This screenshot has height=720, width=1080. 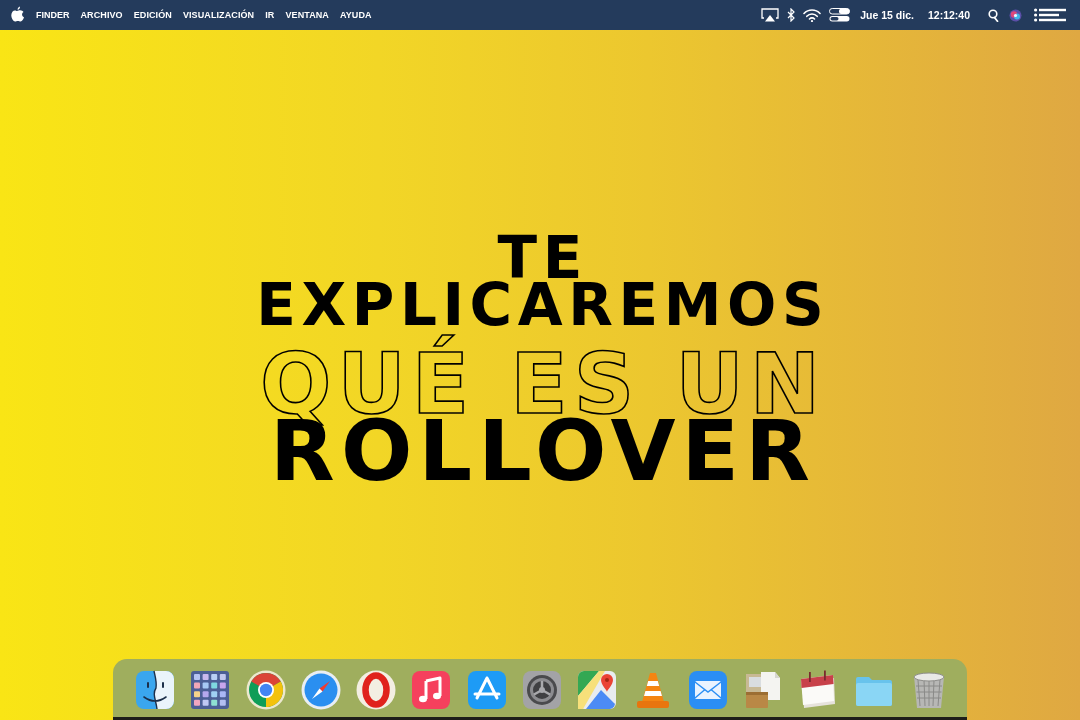 What do you see at coordinates (791, 15) in the screenshot?
I see `bluetooth-icon` at bounding box center [791, 15].